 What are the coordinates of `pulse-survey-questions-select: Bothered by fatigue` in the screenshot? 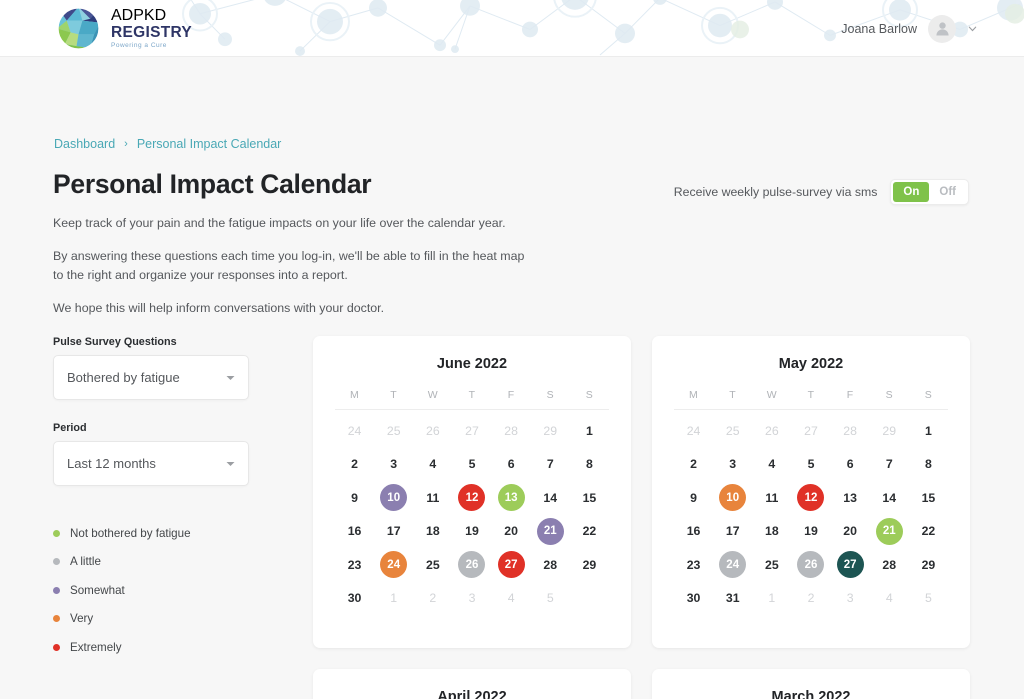 It's located at (151, 377).